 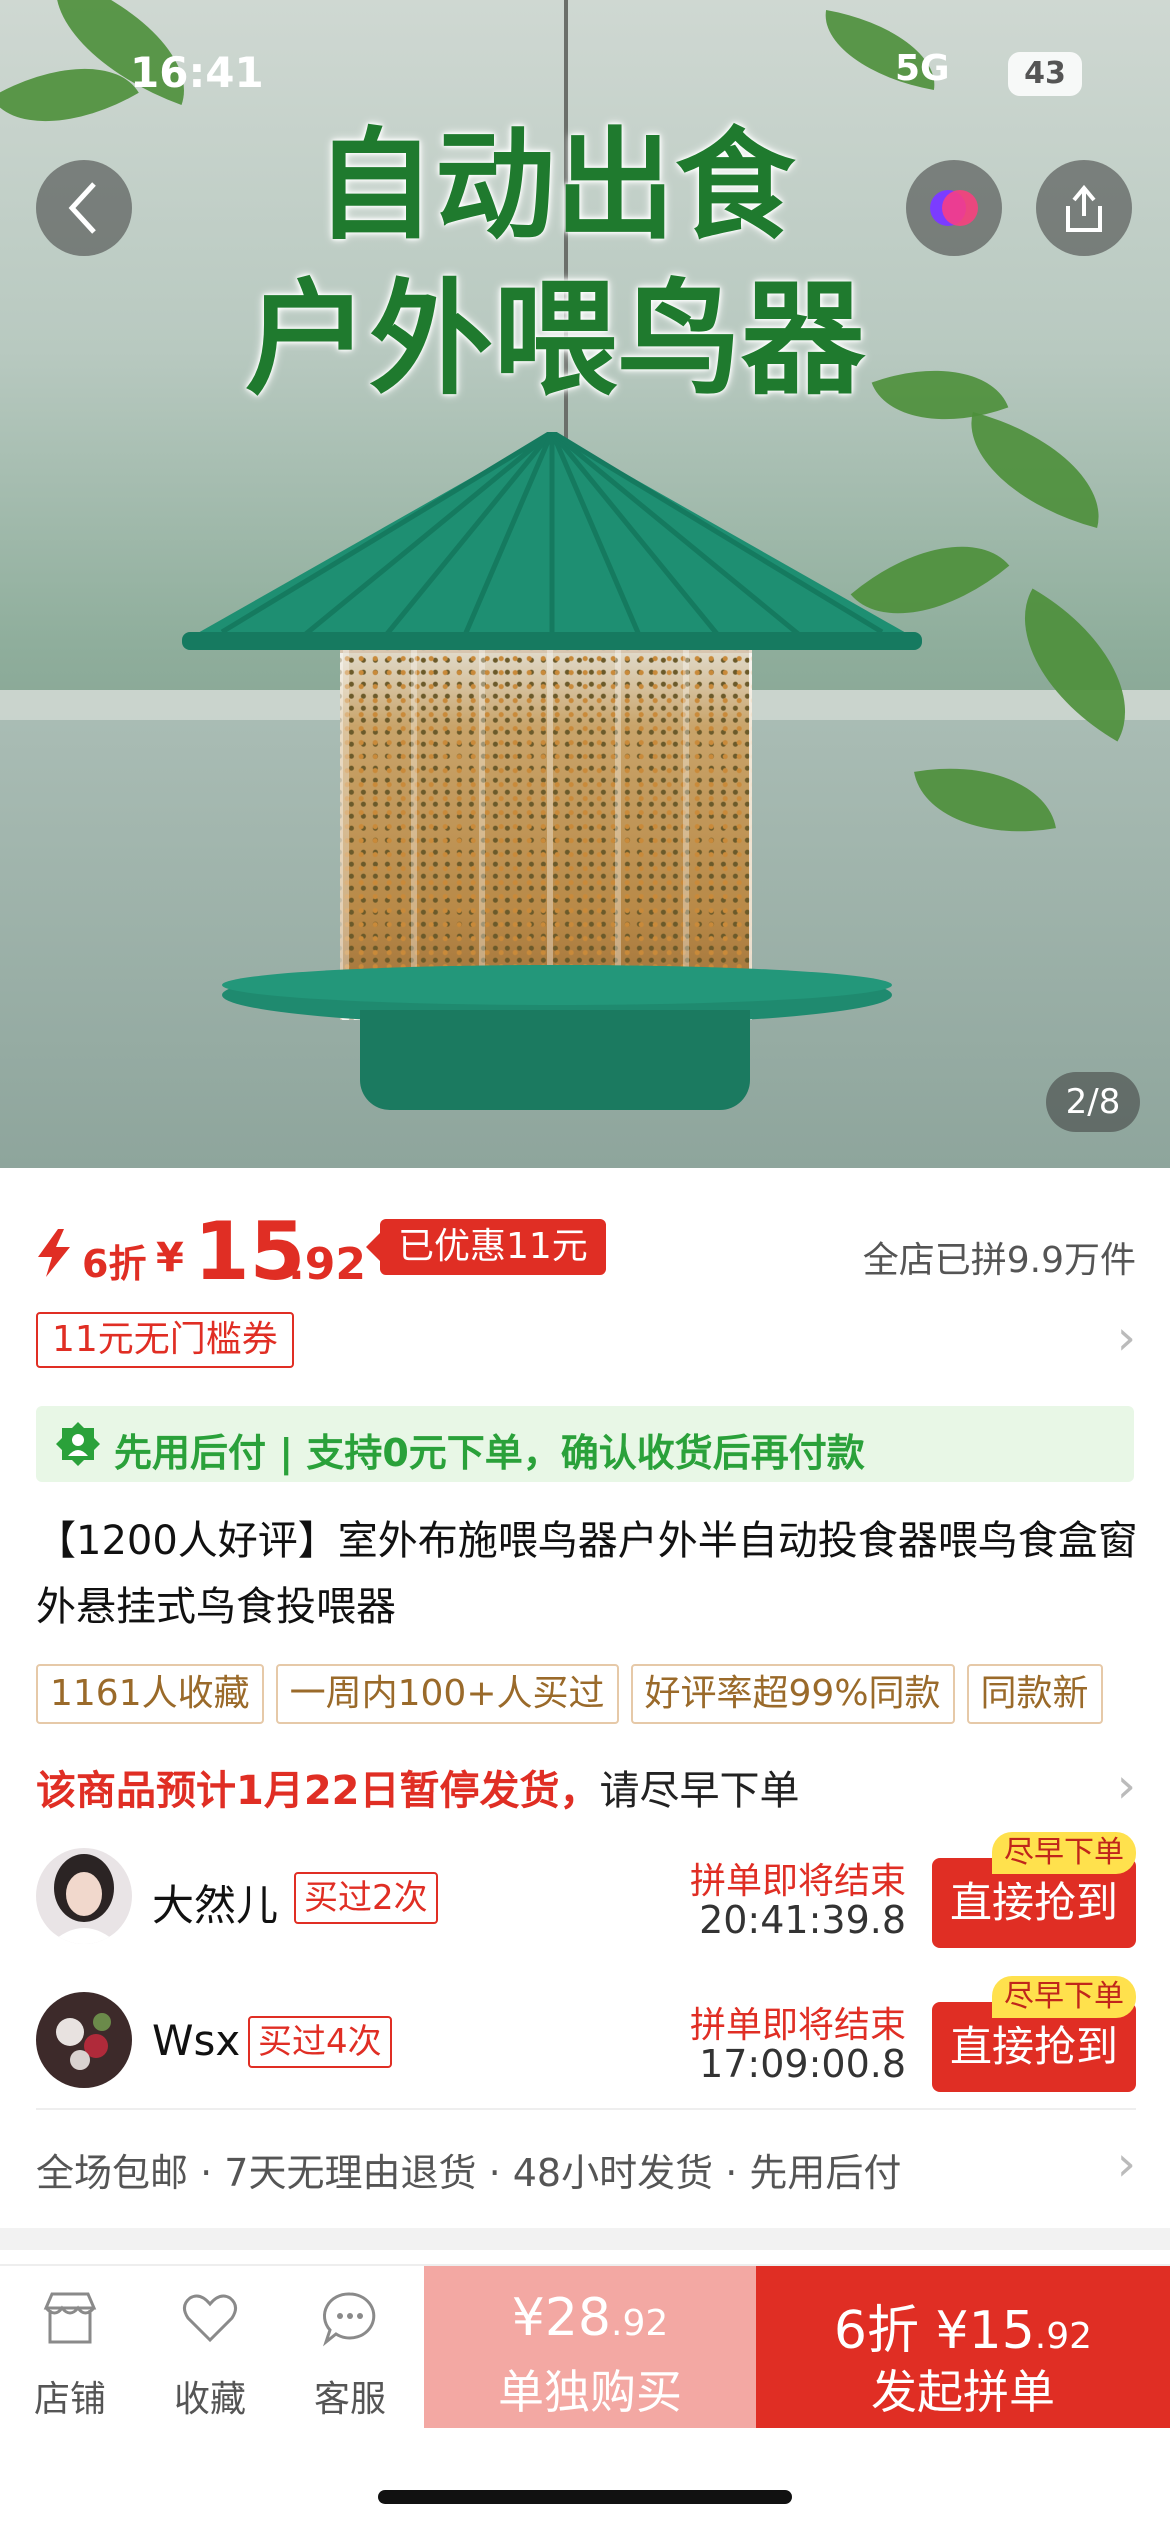 I want to click on hero-title-line2: 户外喂鸟器, so click(x=554, y=340).